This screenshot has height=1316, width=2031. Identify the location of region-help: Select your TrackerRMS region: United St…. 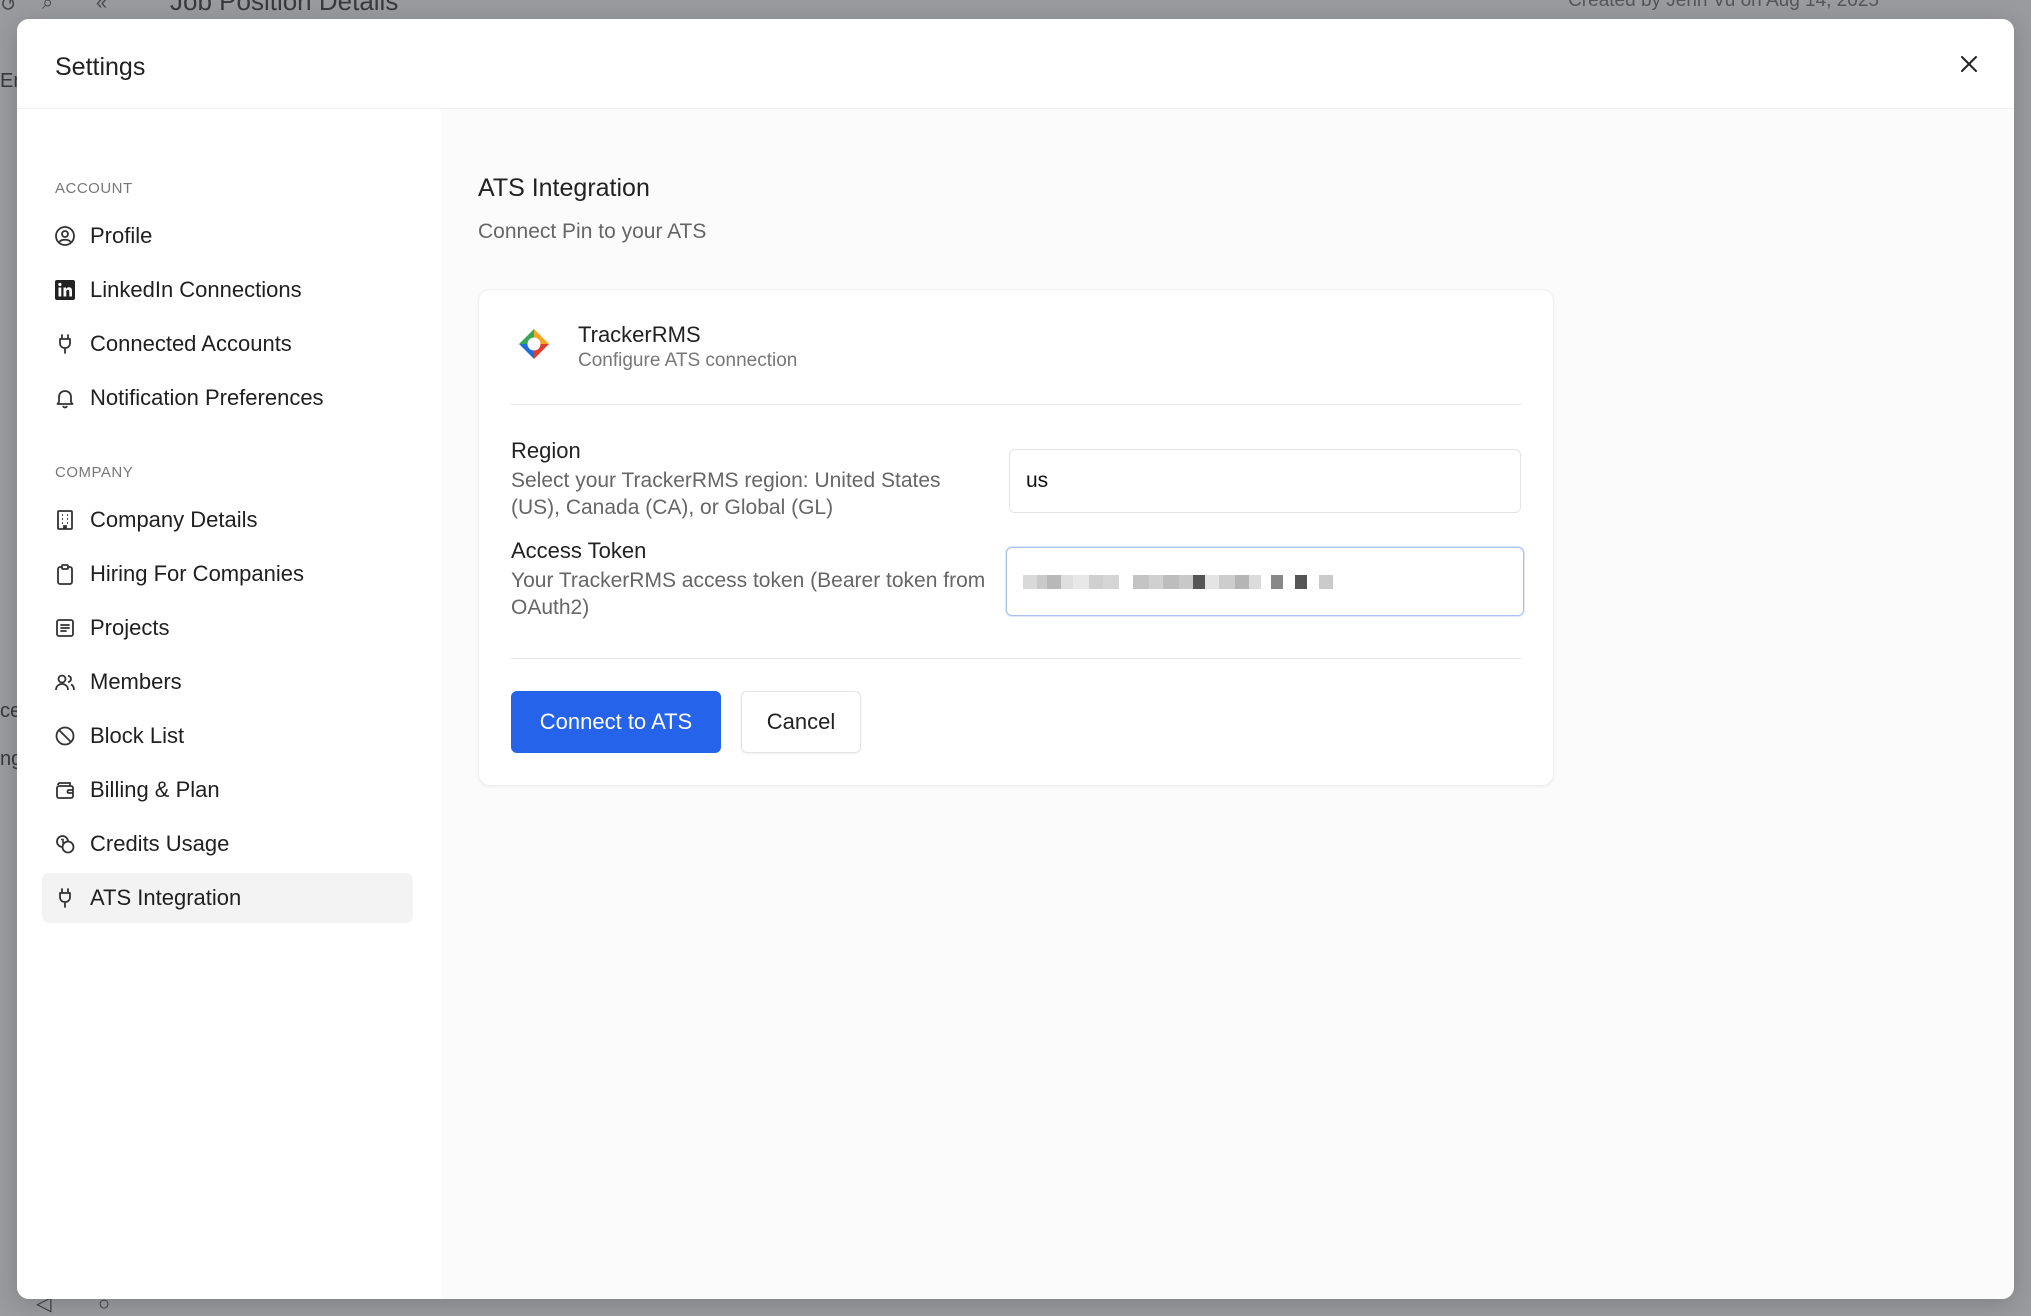
(726, 494).